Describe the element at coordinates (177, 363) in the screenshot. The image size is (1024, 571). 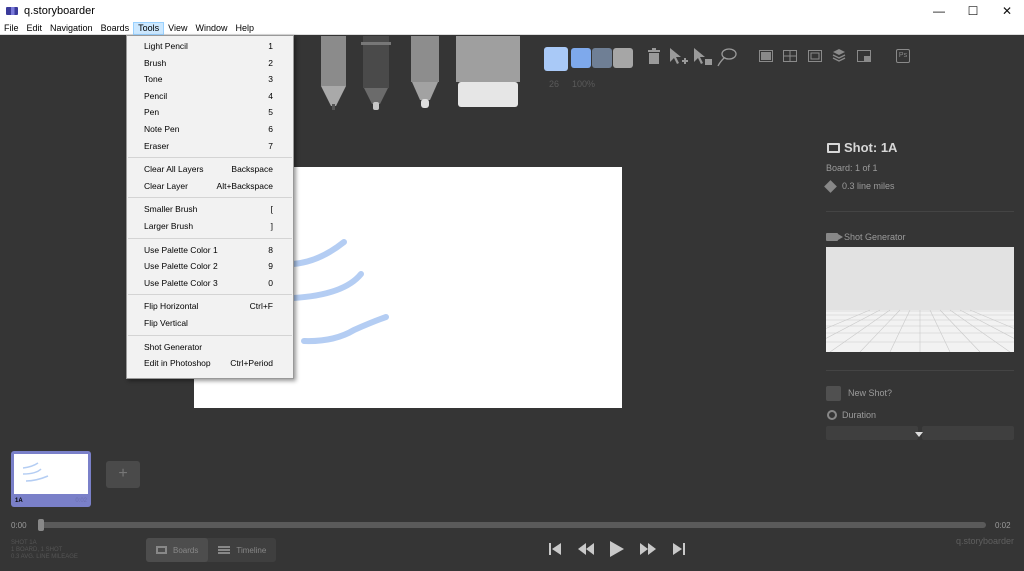
I see `menu-item-label: Edit in Photoshop` at that location.